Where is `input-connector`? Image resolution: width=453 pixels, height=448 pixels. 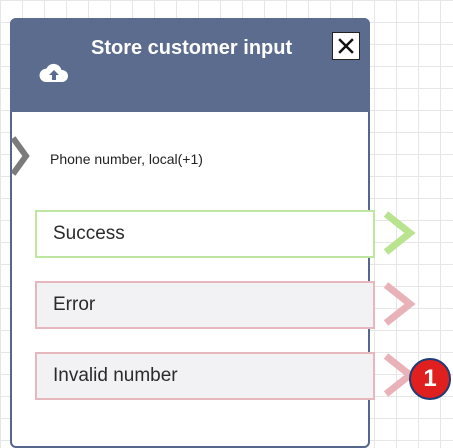 input-connector is located at coordinates (25, 156).